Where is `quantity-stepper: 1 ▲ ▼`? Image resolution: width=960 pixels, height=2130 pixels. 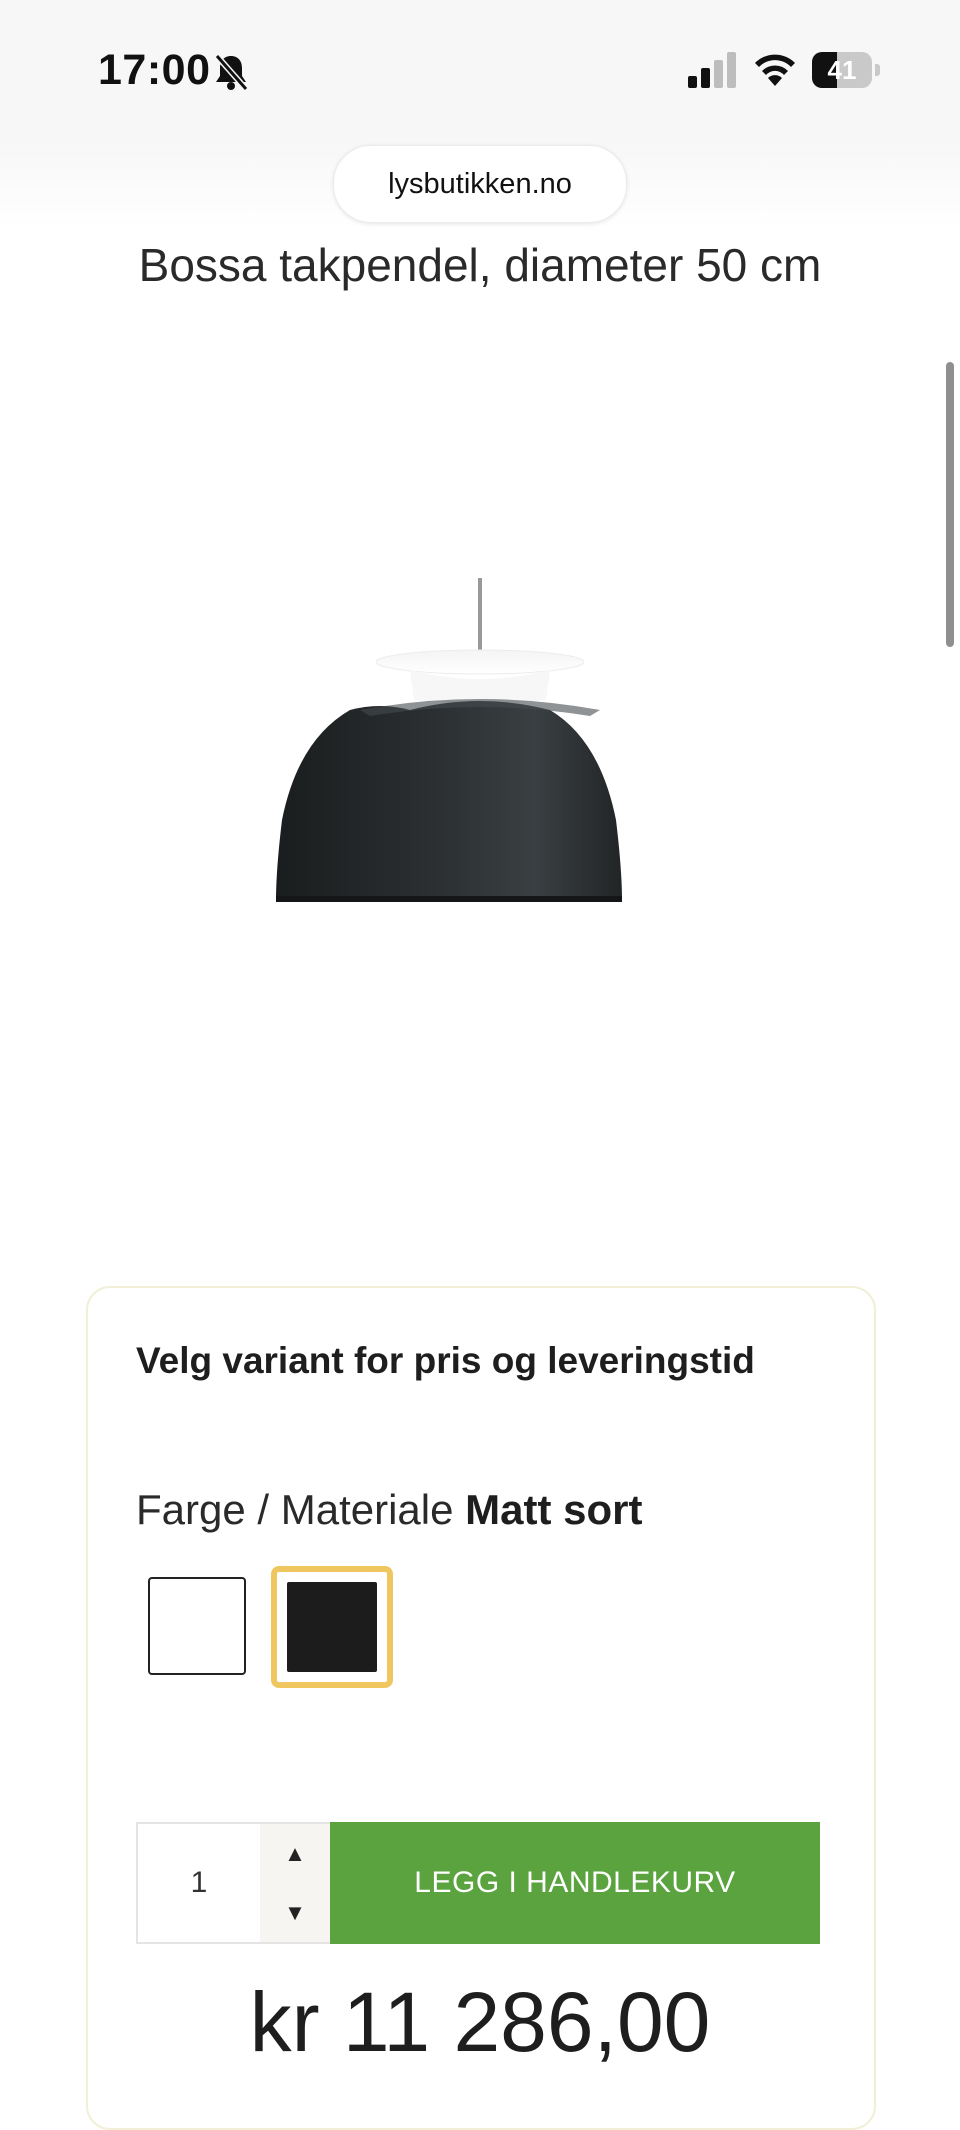
quantity-stepper: 1 ▲ ▼ is located at coordinates (233, 1883).